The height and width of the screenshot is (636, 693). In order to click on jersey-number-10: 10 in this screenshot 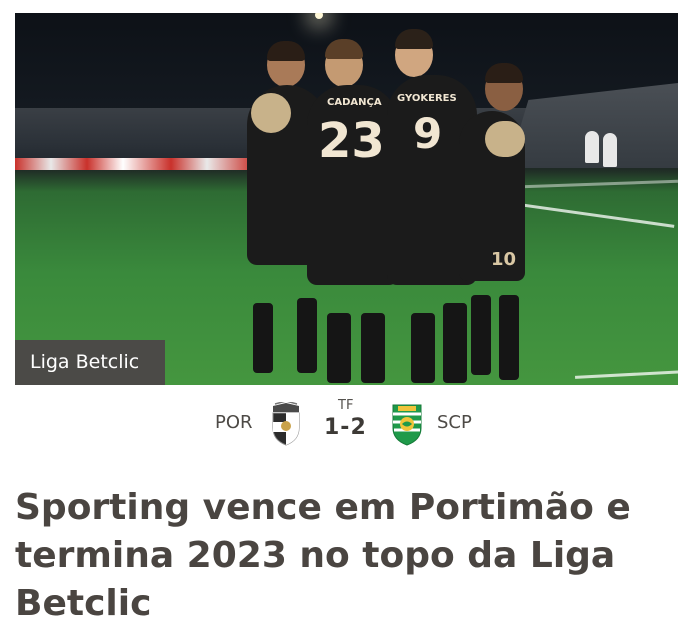, I will do `click(504, 259)`.